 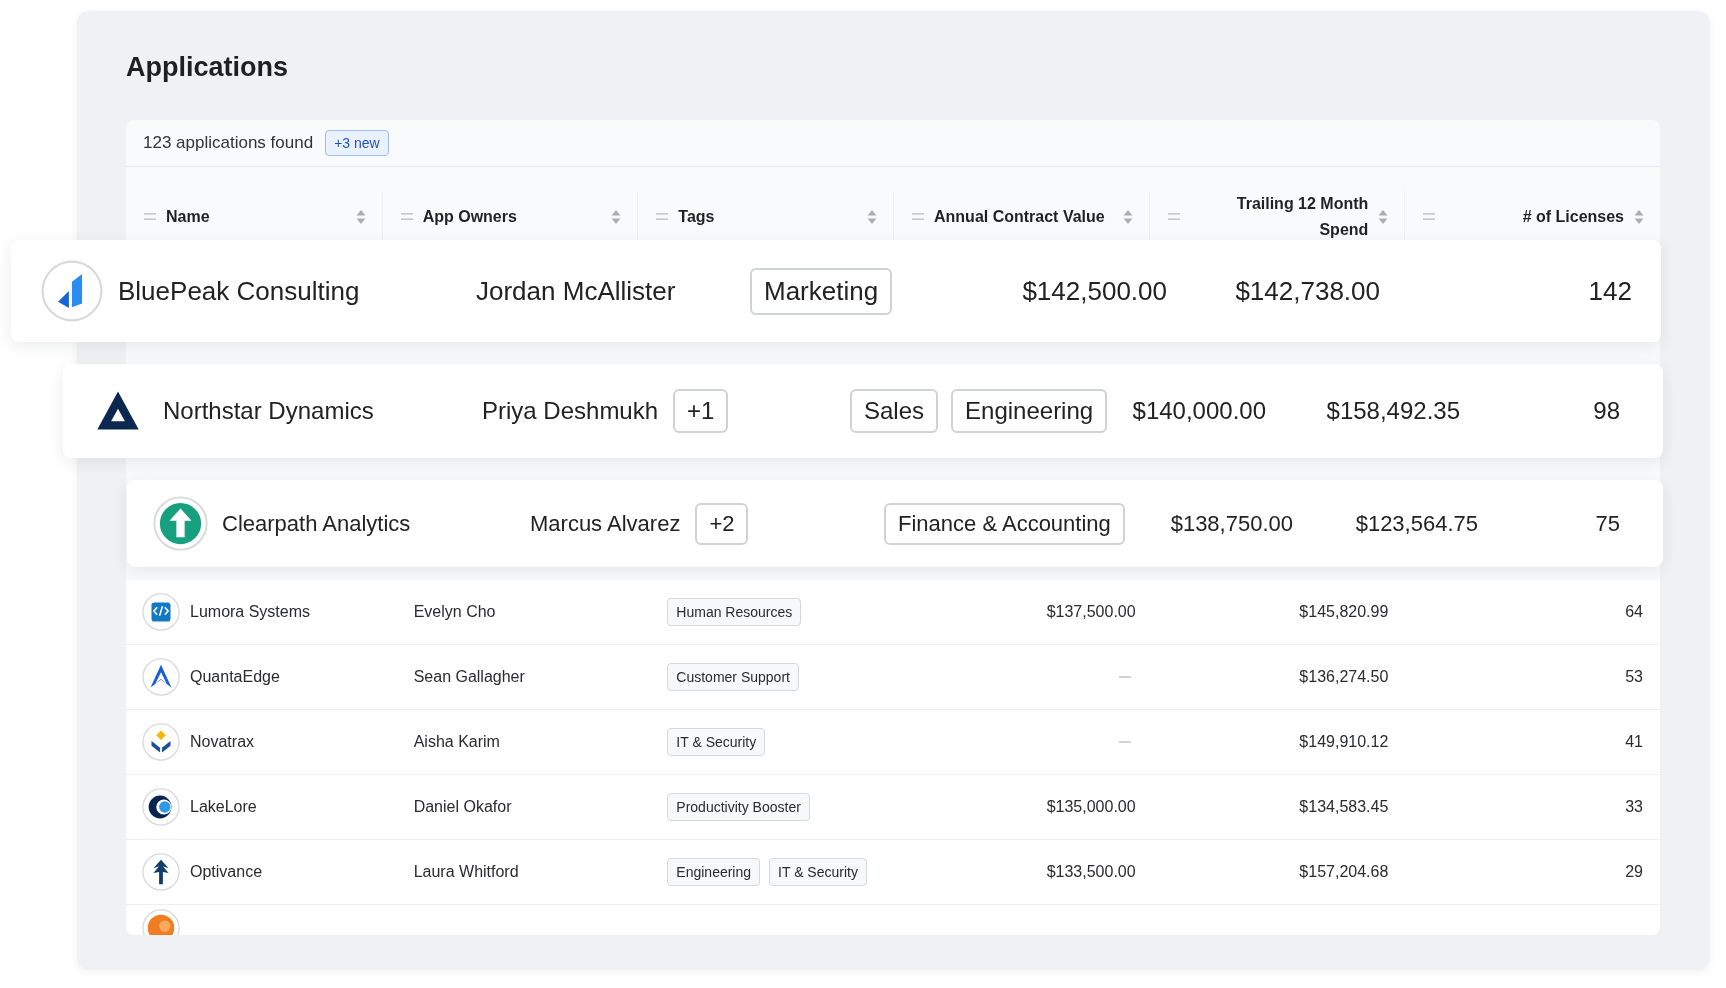 What do you see at coordinates (1344, 612) in the screenshot?
I see `spend-value: $145,820.99` at bounding box center [1344, 612].